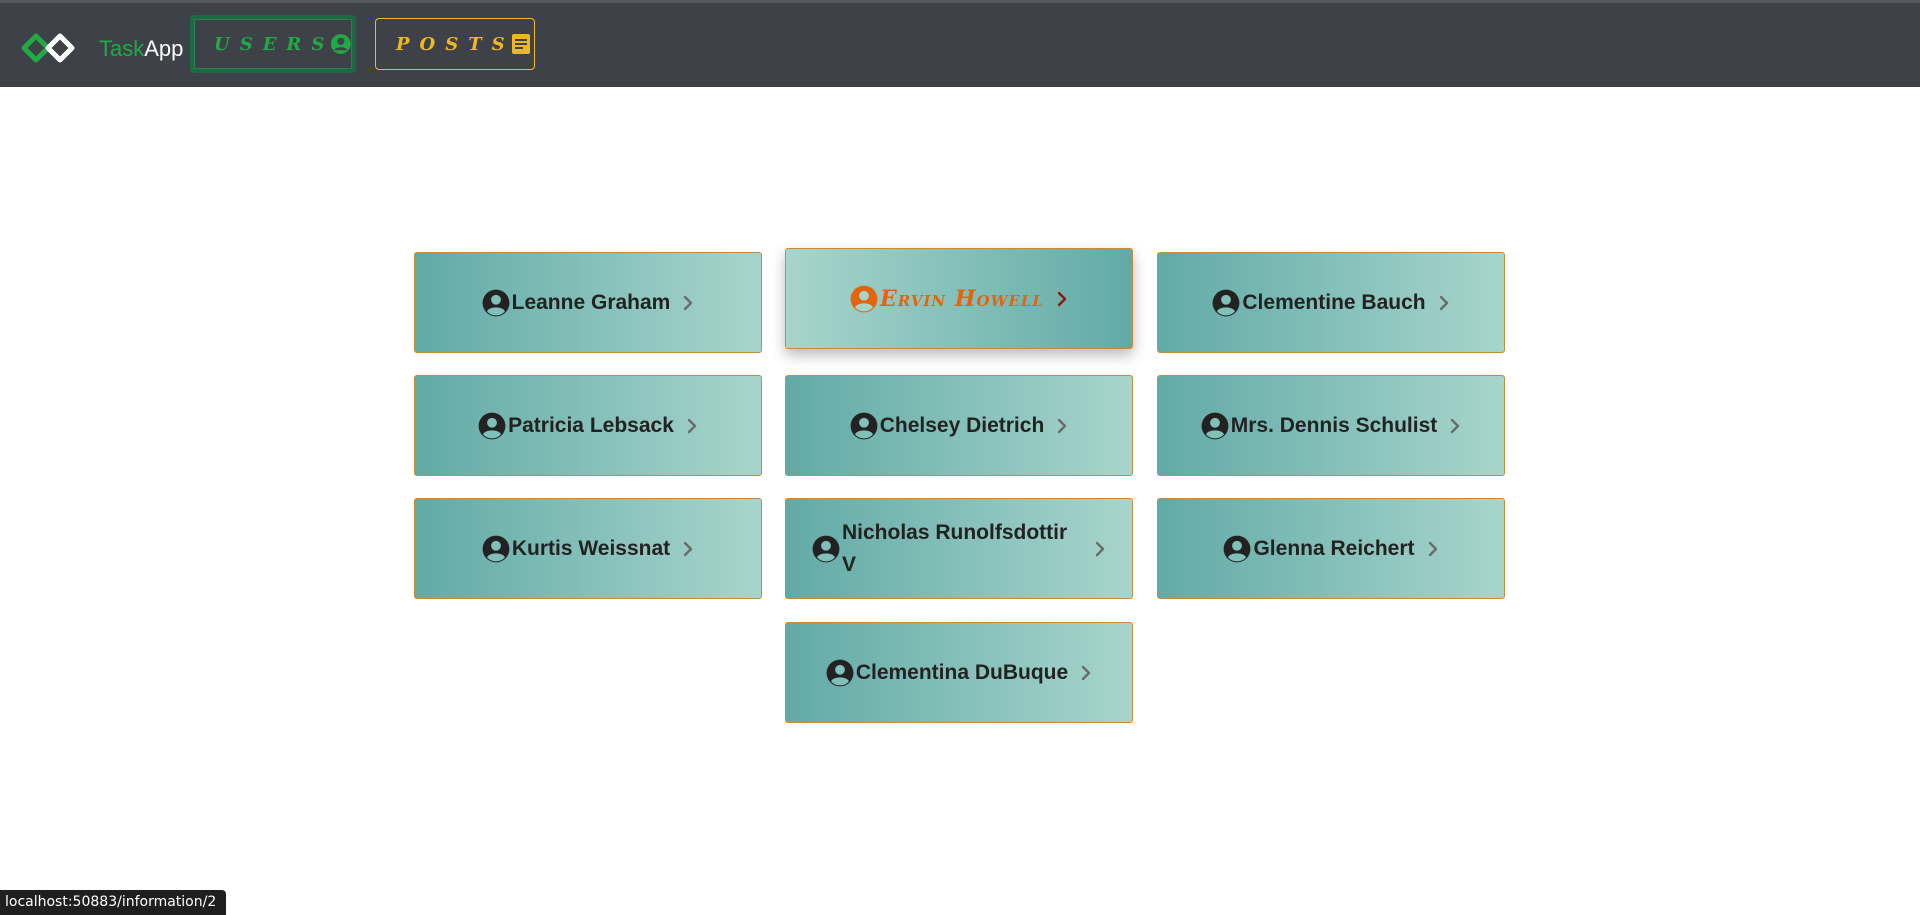 Image resolution: width=1920 pixels, height=915 pixels. I want to click on user-card-name: Kurtis Weissnat, so click(591, 548).